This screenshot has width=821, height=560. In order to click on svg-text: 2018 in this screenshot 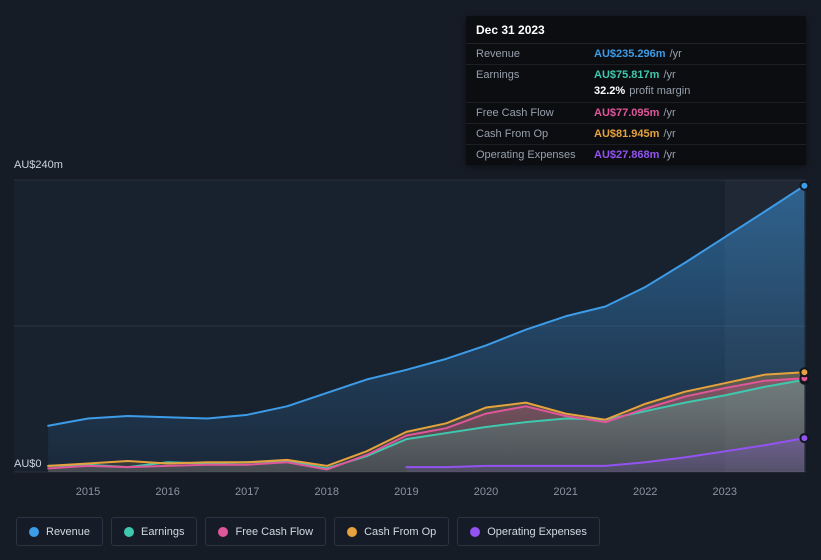, I will do `click(327, 492)`.